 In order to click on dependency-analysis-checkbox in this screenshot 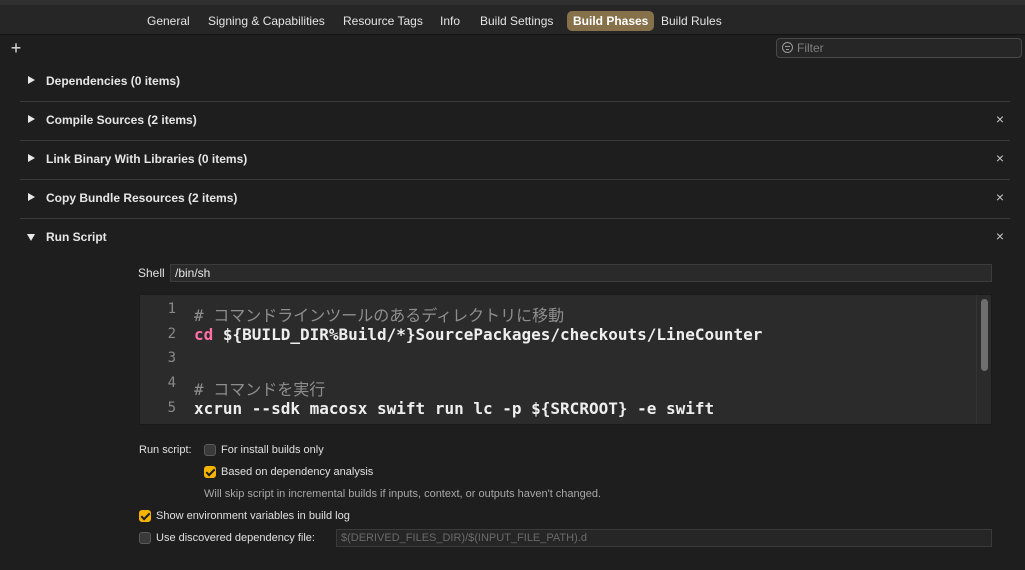, I will do `click(210, 472)`.